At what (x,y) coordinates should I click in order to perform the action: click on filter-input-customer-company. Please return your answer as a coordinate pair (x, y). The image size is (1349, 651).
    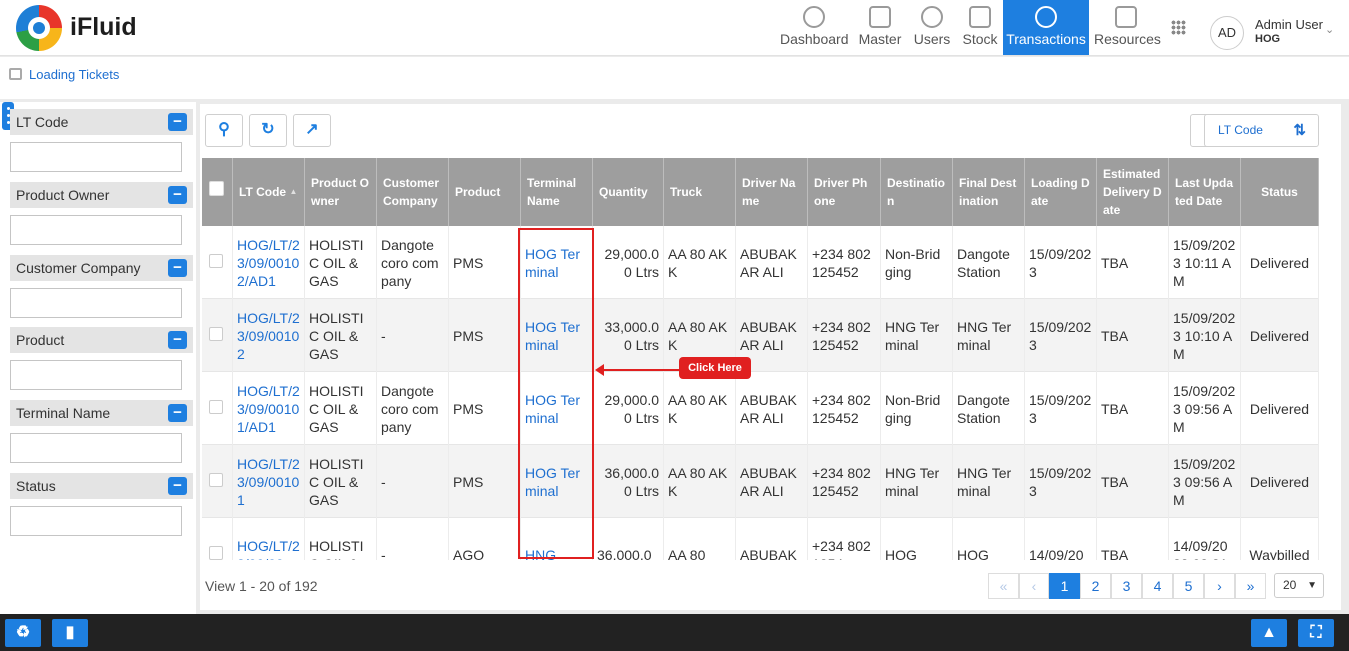
    Looking at the image, I should click on (96, 303).